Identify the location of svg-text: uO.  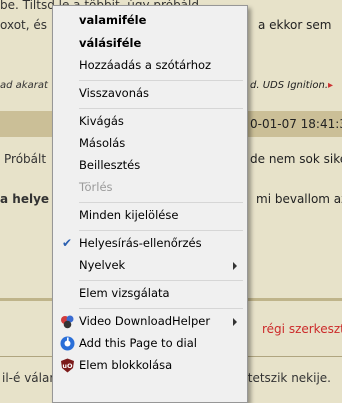
(67, 366).